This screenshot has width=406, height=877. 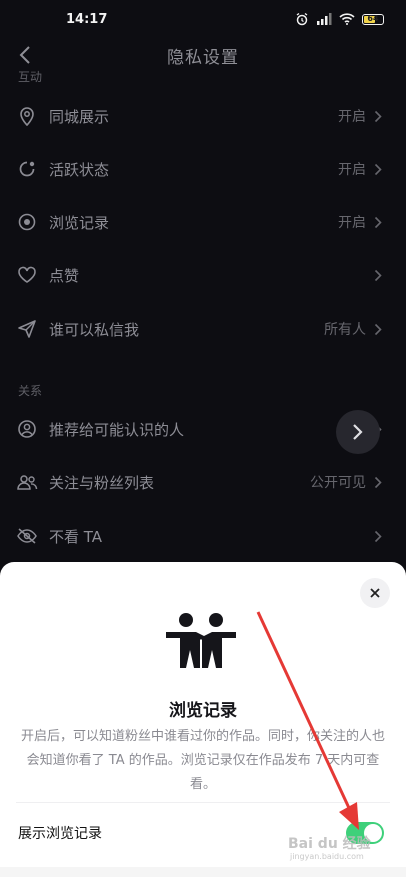 I want to click on row-value: 公开可见, so click(x=338, y=483).